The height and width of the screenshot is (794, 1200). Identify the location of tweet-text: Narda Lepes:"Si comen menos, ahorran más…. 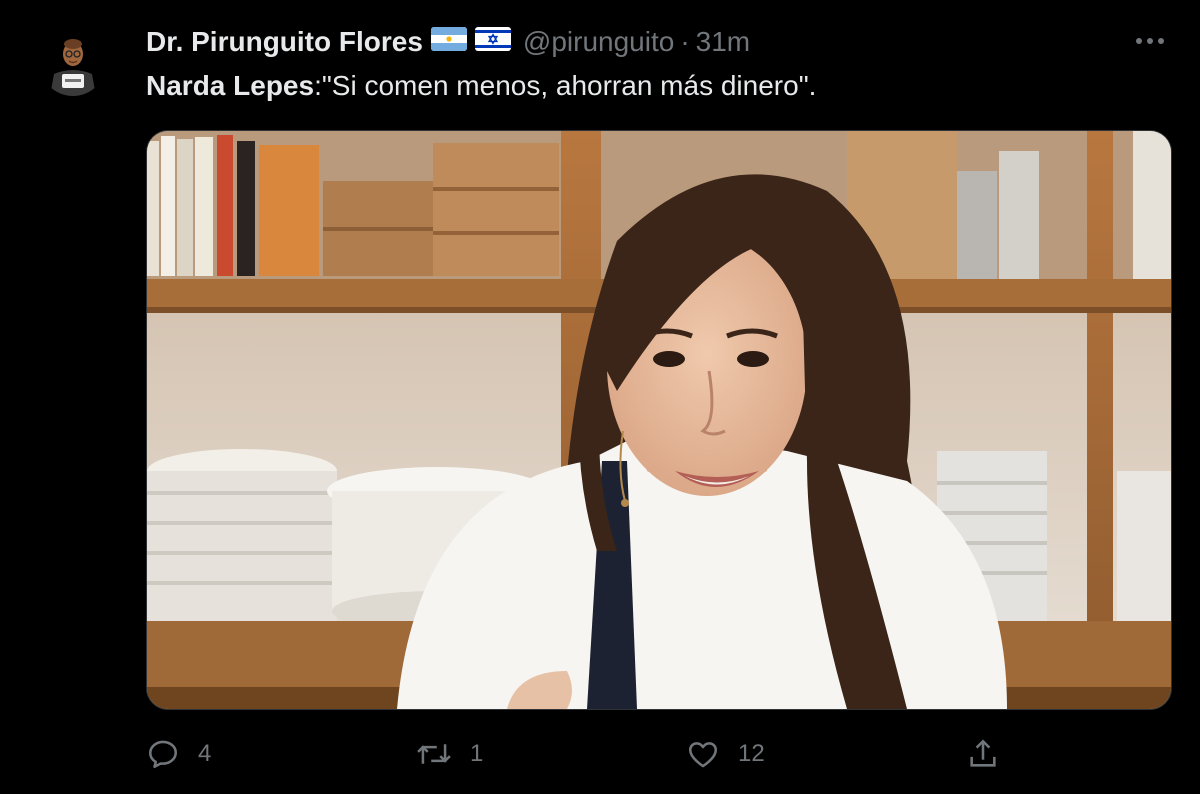
(481, 86).